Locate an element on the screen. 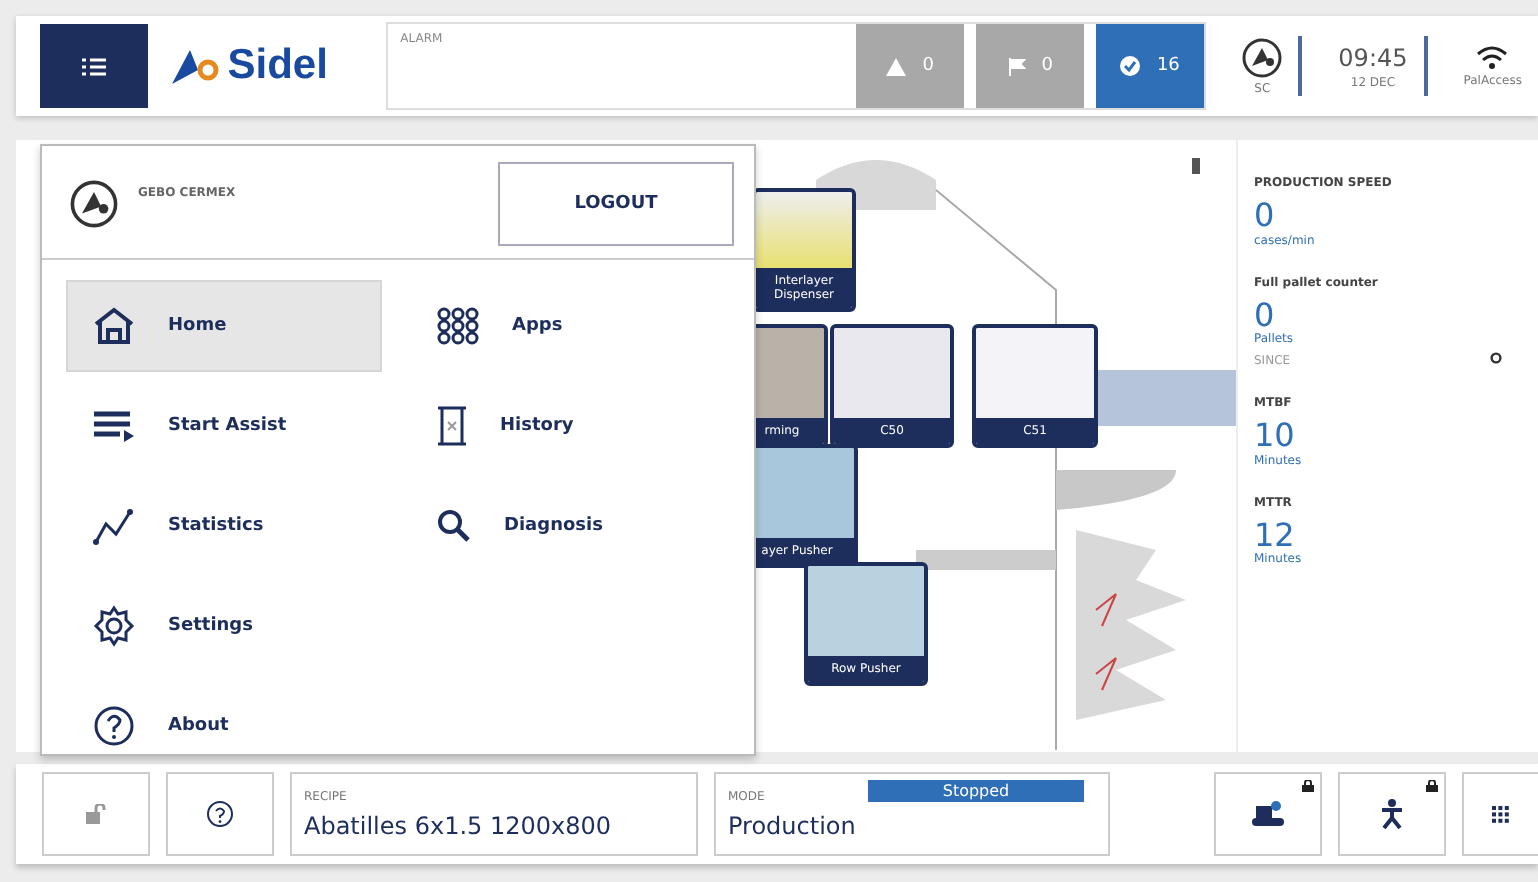  company-logo-icon is located at coordinates (94, 204).